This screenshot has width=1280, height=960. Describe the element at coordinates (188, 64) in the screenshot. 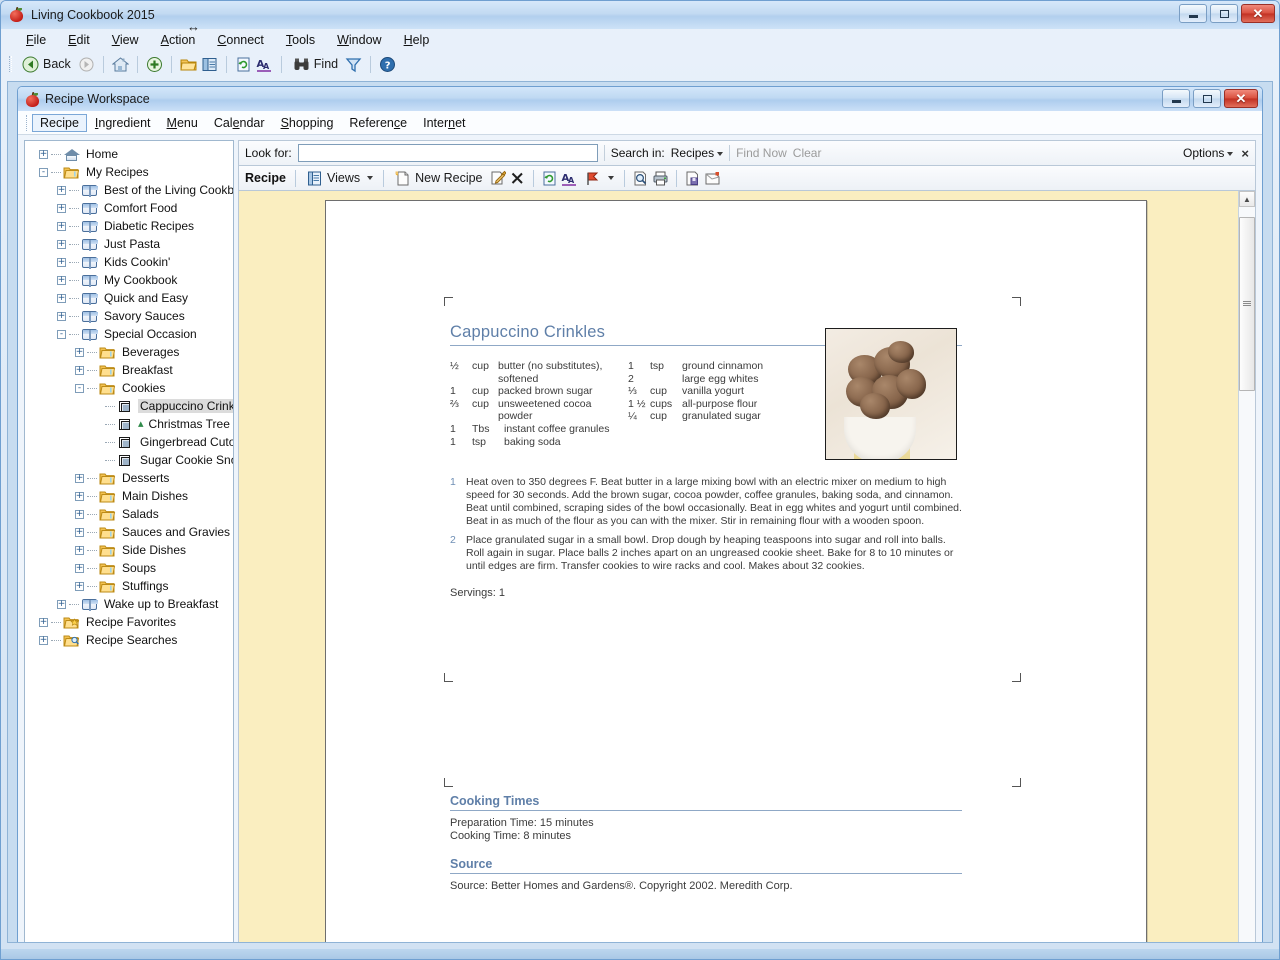

I see `open-folder-icon` at that location.